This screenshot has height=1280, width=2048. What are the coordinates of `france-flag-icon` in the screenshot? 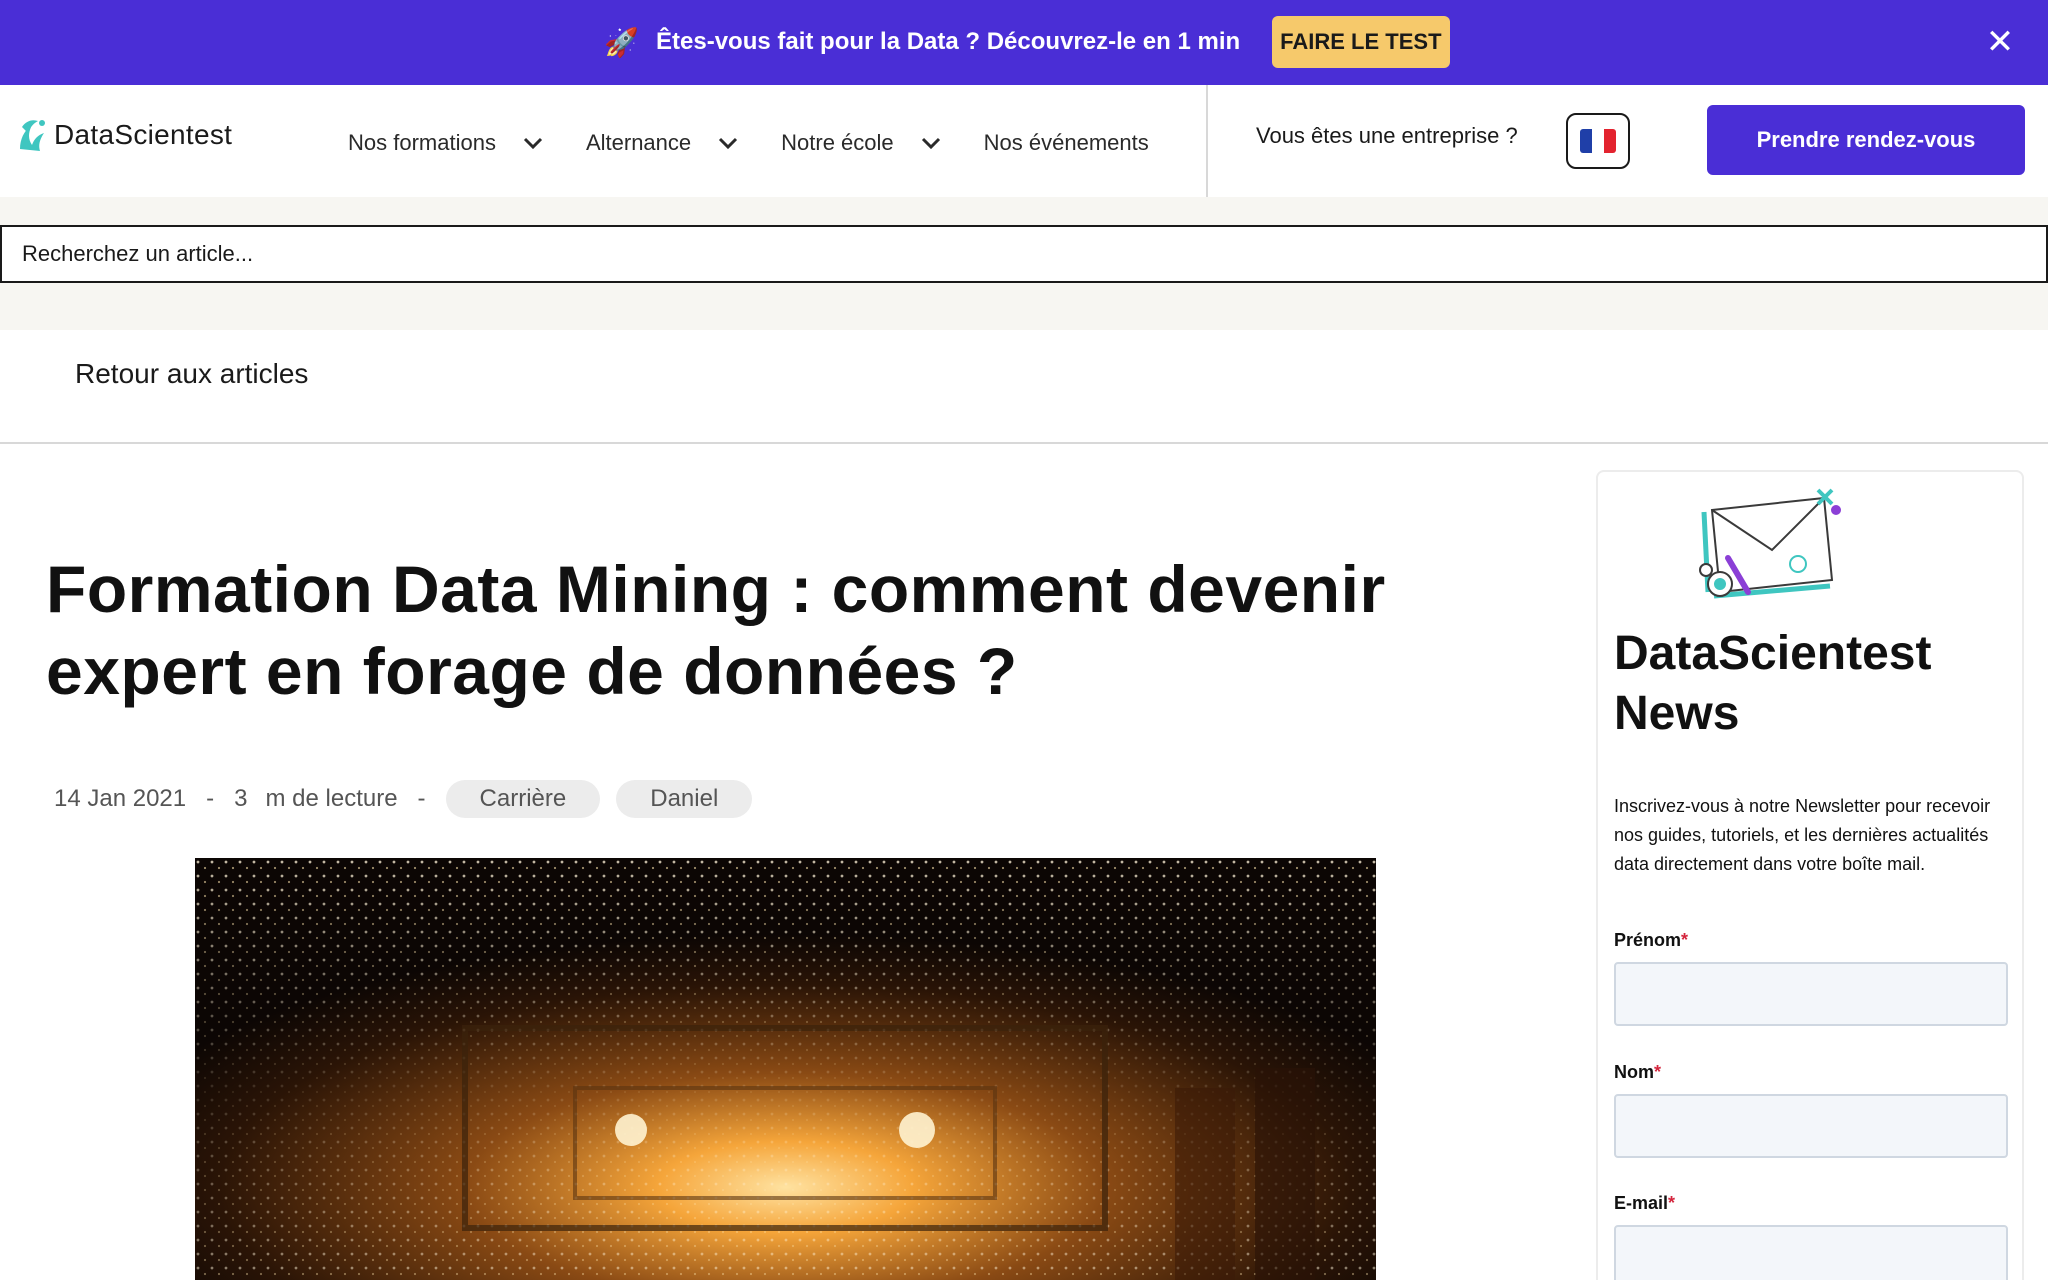 It's located at (1598, 141).